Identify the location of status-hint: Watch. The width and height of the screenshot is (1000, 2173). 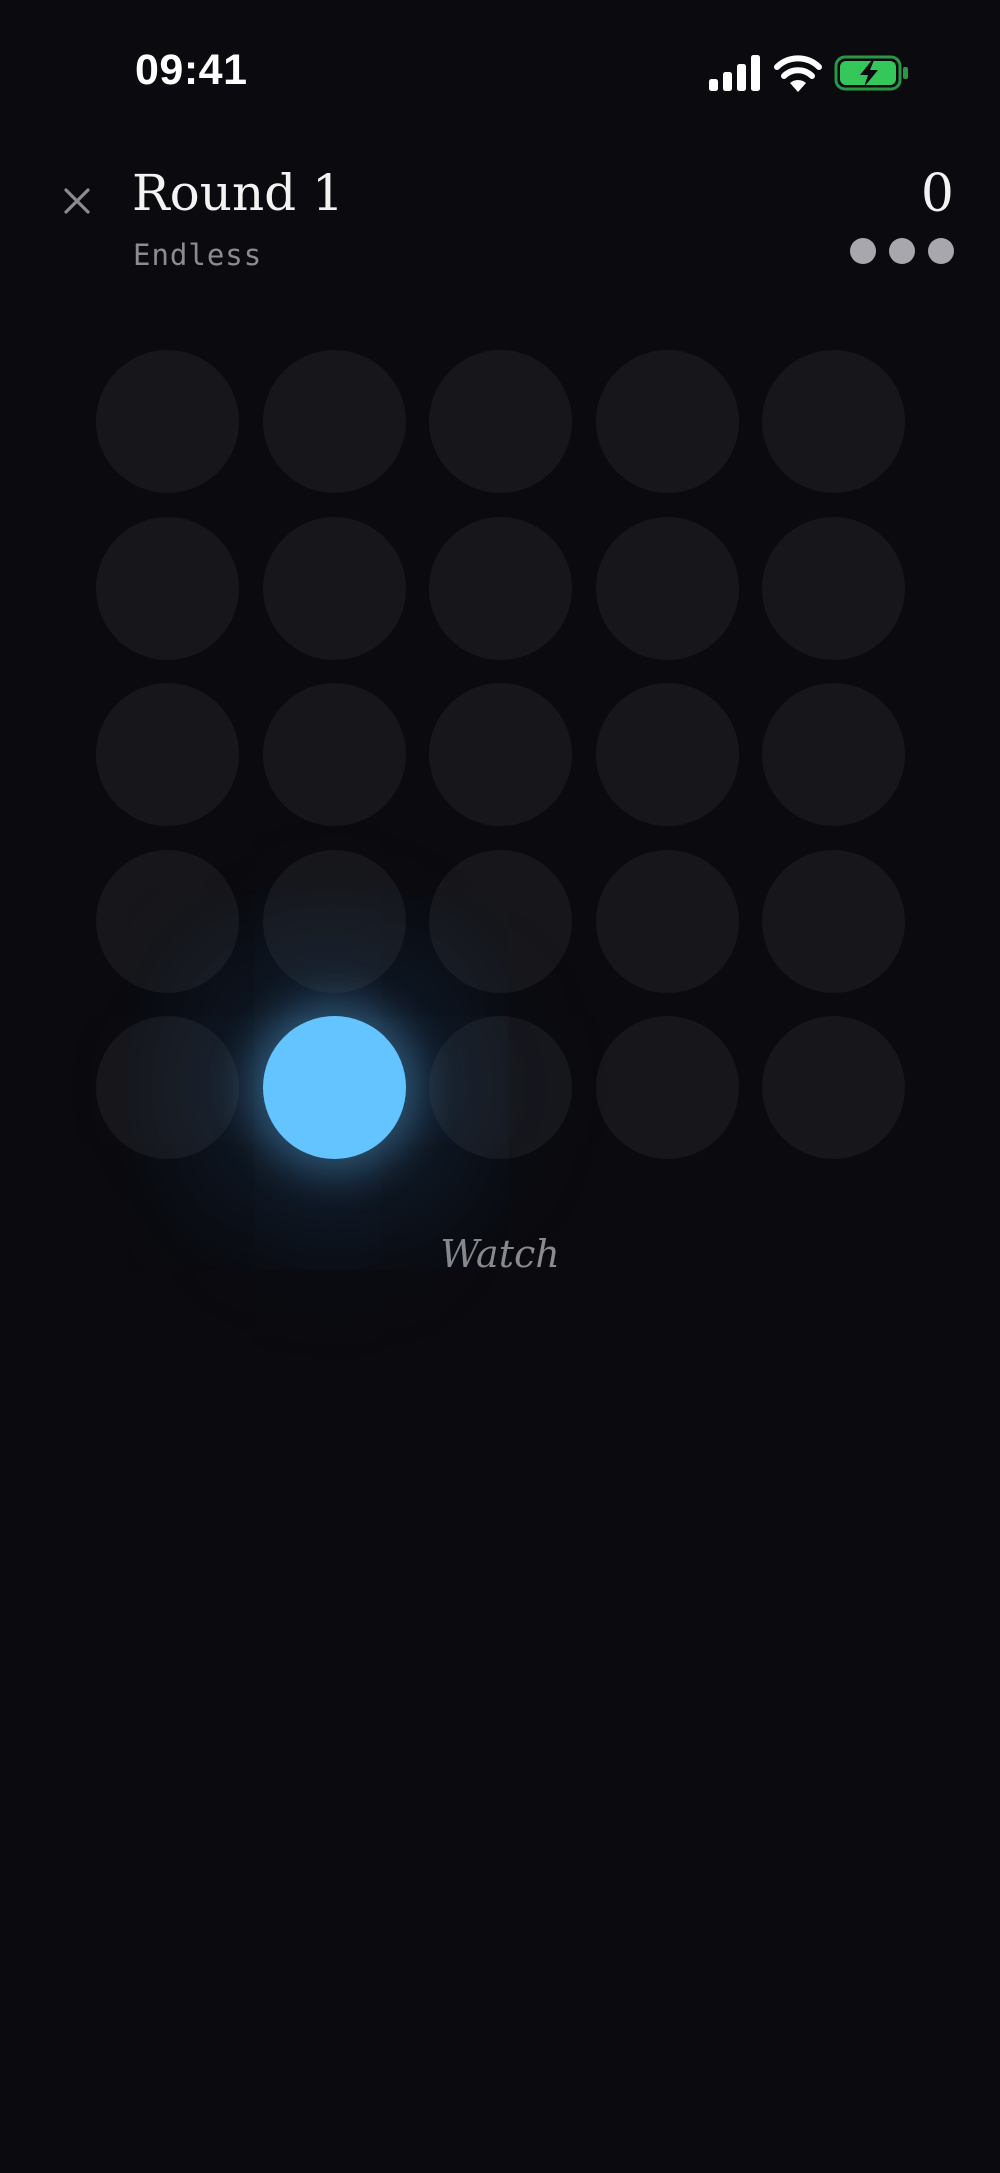
(500, 1254).